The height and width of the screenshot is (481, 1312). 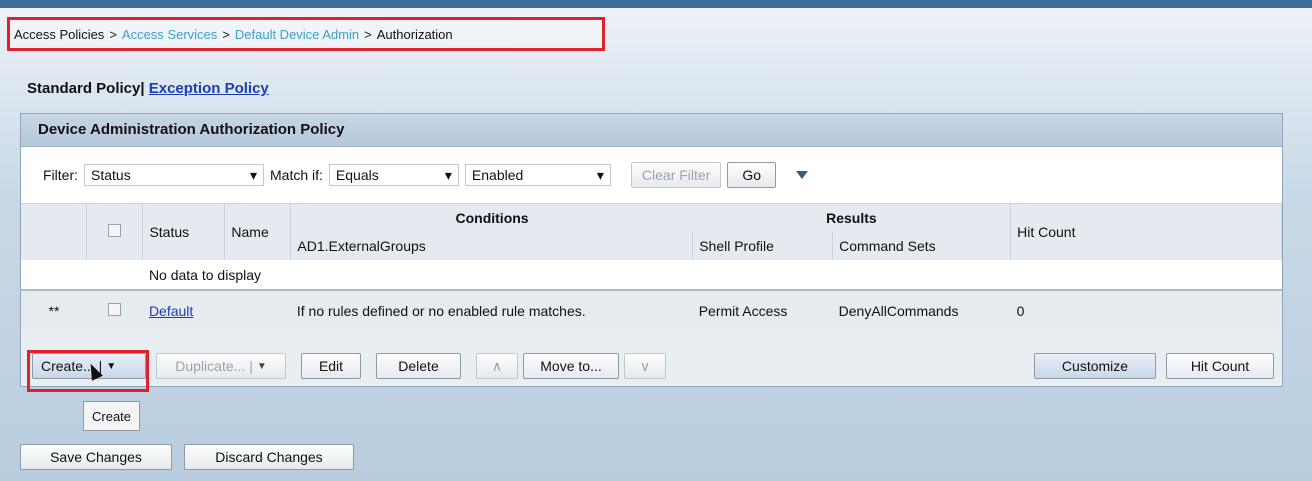 What do you see at coordinates (763, 246) in the screenshot?
I see `header-shell-profile: Shell Profile` at bounding box center [763, 246].